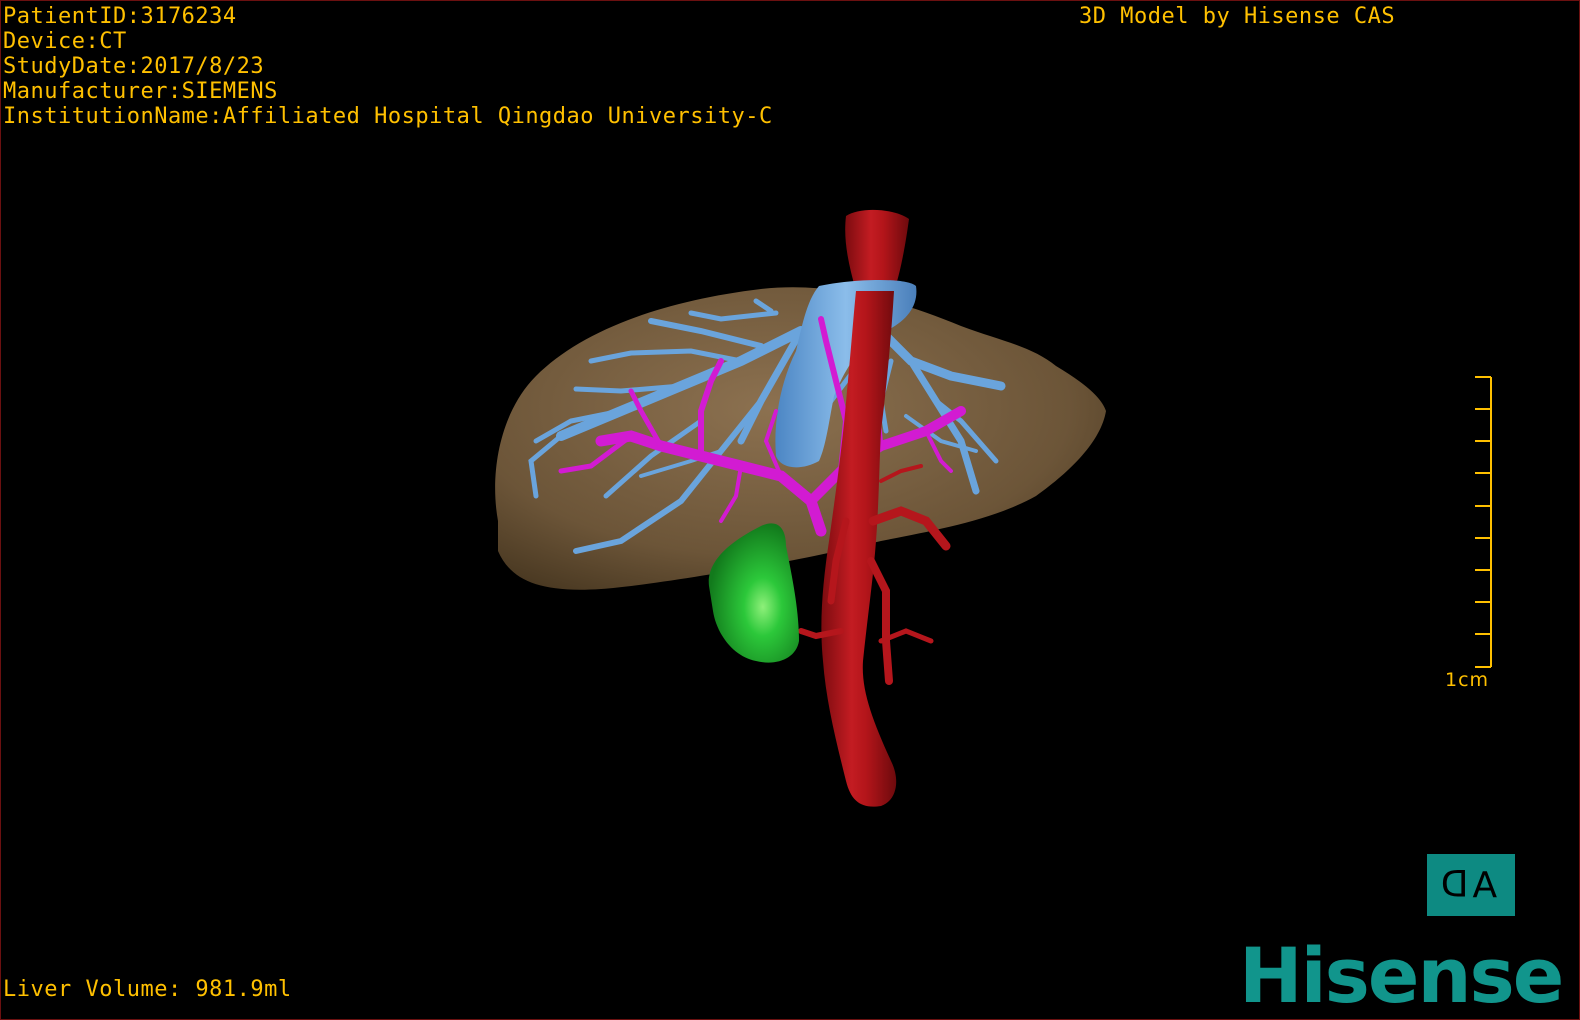  I want to click on manufacturer-label: Manufacturer:SIEMENS, so click(140, 91).